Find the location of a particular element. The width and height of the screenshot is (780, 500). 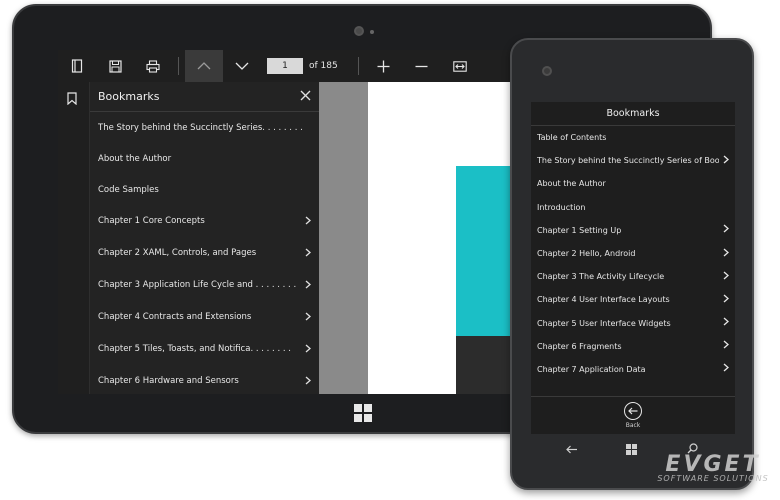

phone-bookmark-item: Chapter 6 Fragments is located at coordinates (633, 346).